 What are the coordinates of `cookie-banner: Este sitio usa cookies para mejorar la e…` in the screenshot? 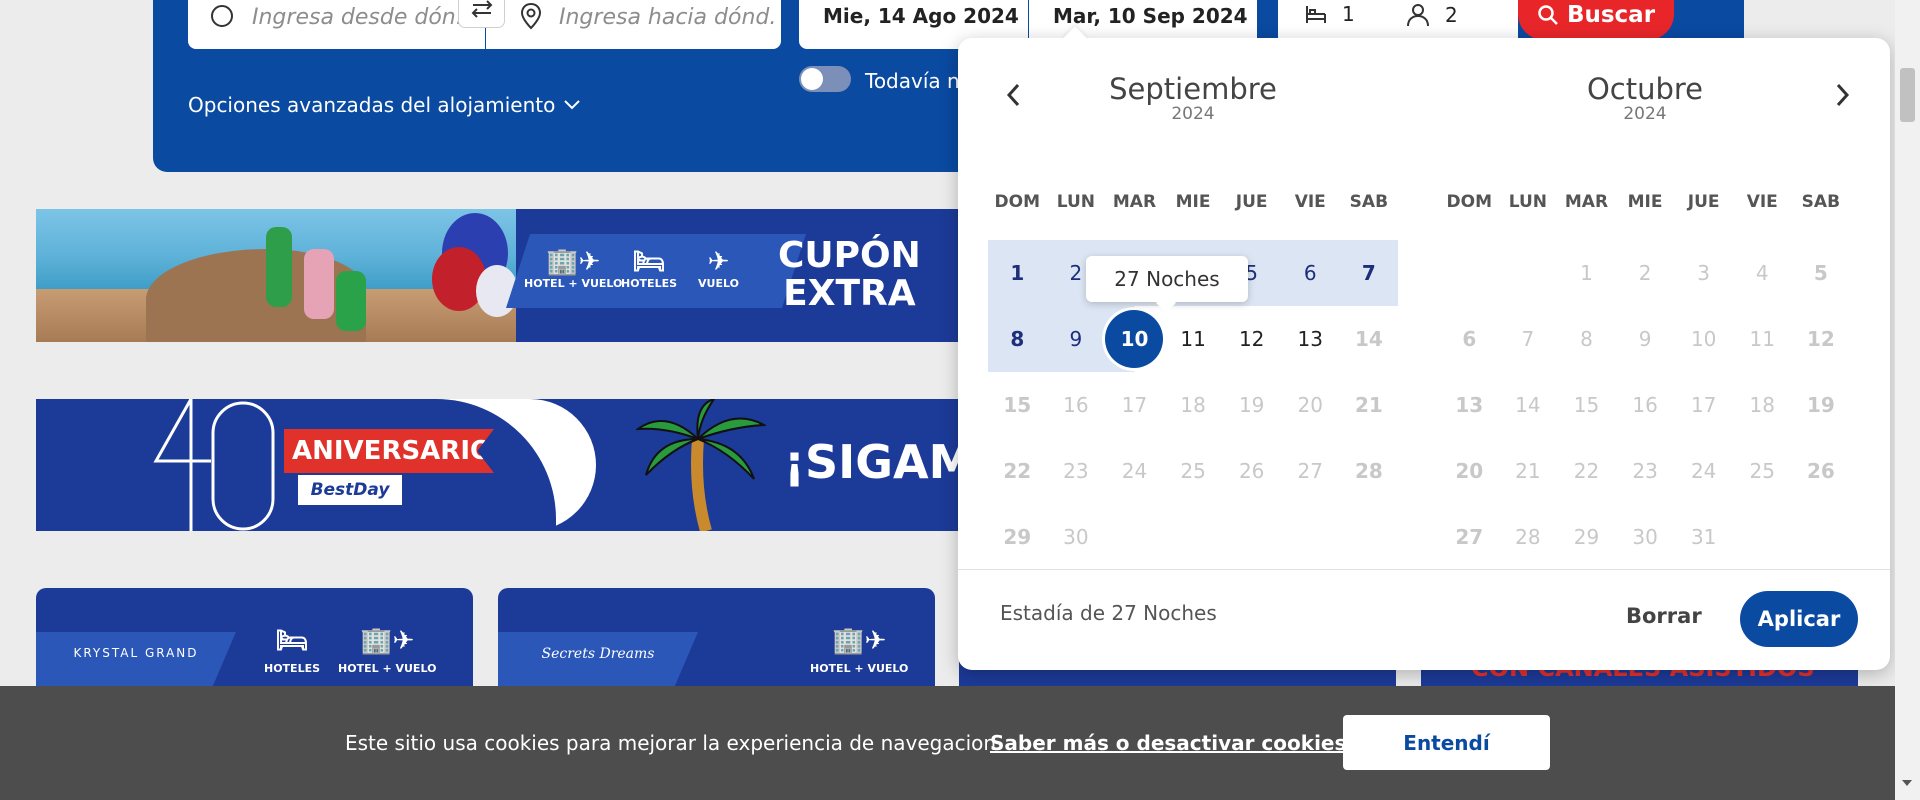 It's located at (947, 743).